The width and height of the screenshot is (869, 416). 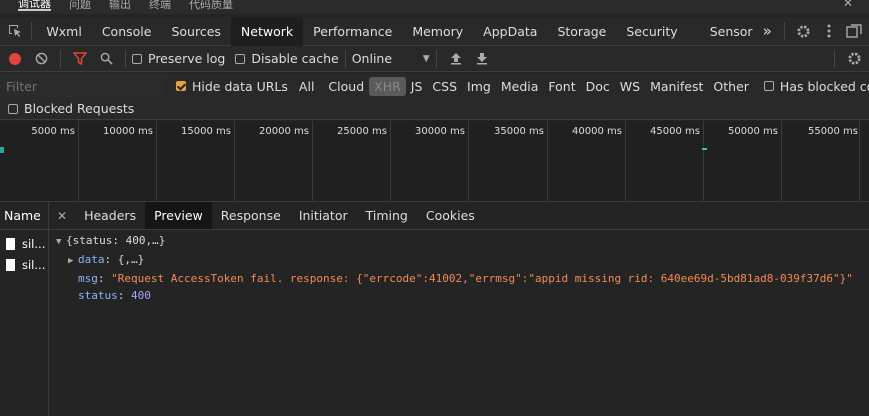 What do you see at coordinates (98, 295) in the screenshot?
I see `json-key: status` at bounding box center [98, 295].